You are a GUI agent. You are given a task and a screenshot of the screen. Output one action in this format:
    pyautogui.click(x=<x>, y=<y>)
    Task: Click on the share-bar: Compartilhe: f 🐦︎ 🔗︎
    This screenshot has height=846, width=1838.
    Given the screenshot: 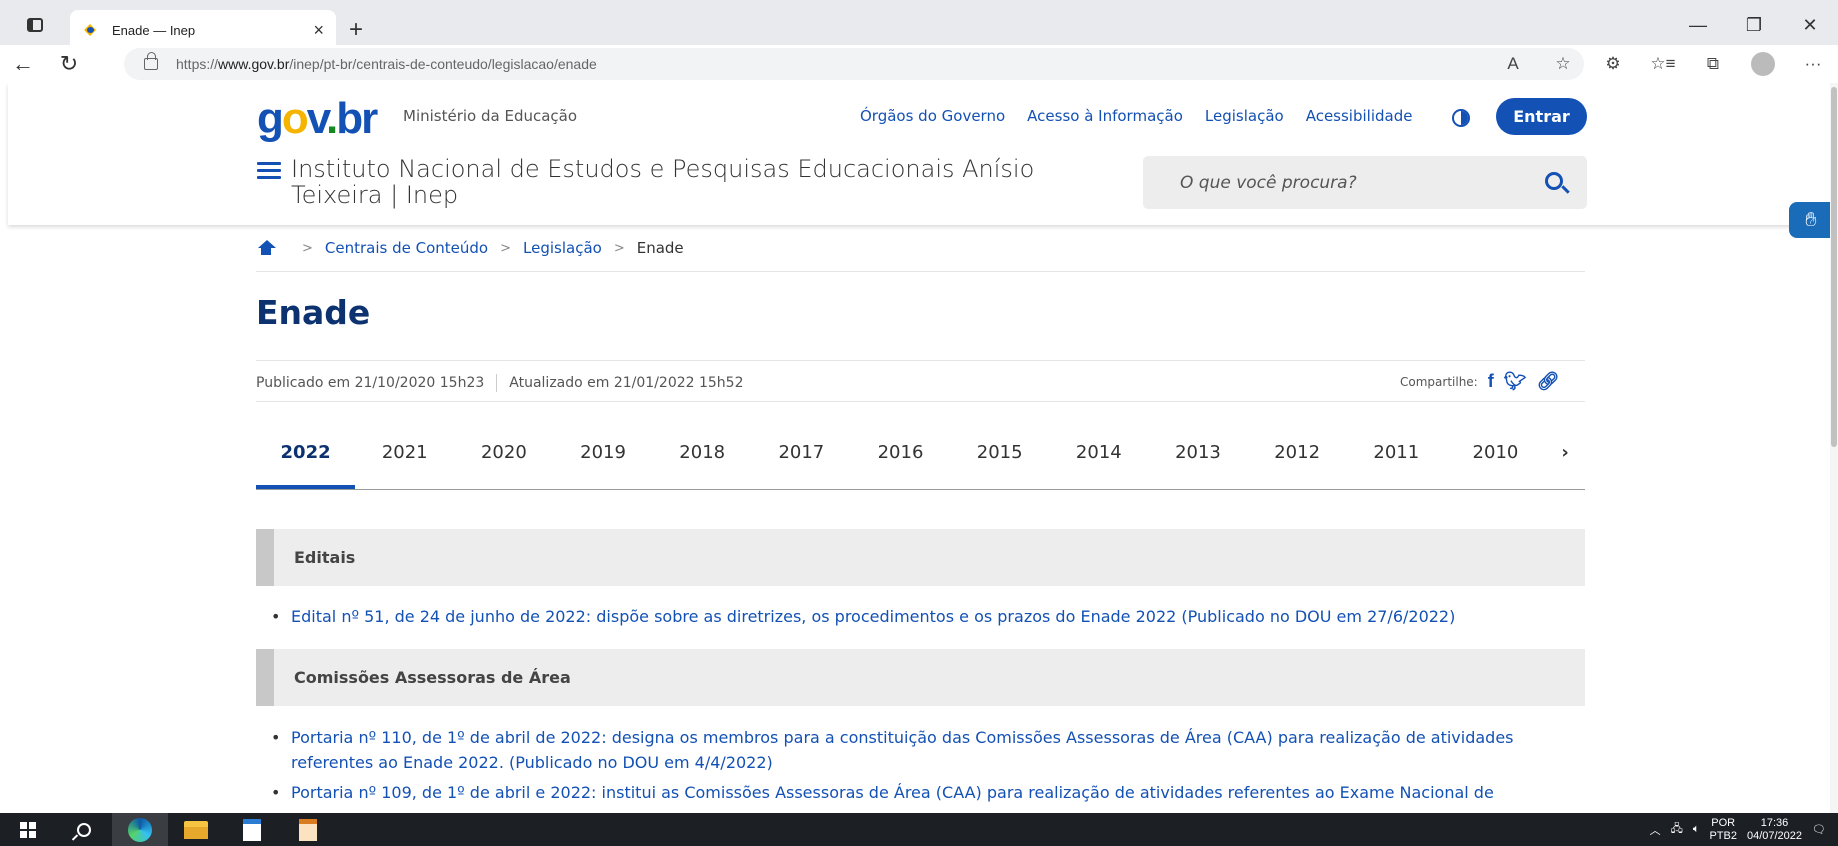 What is the action you would take?
    pyautogui.click(x=1479, y=381)
    